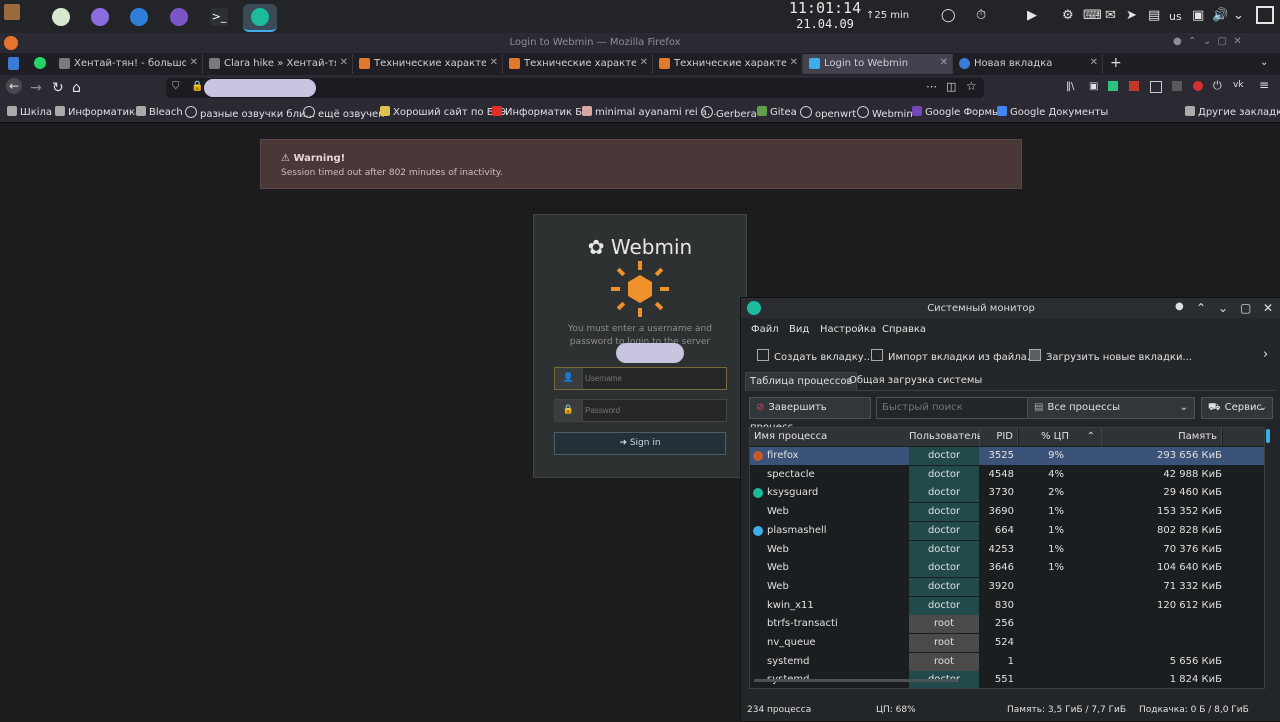 The width and height of the screenshot is (1280, 722). Describe the element at coordinates (260, 18) in the screenshot. I see `task-sysmon` at that location.